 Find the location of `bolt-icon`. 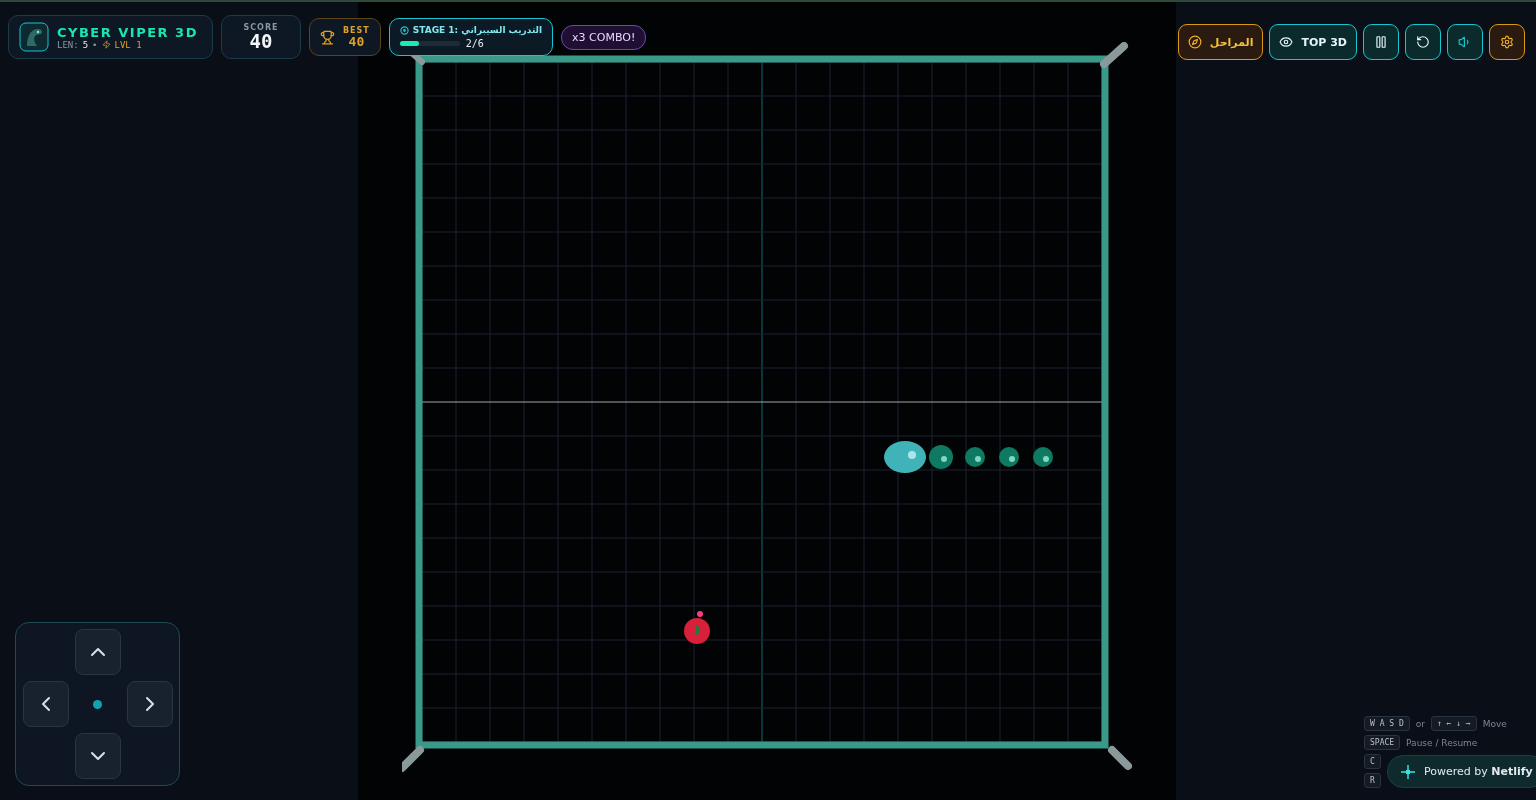

bolt-icon is located at coordinates (106, 44).